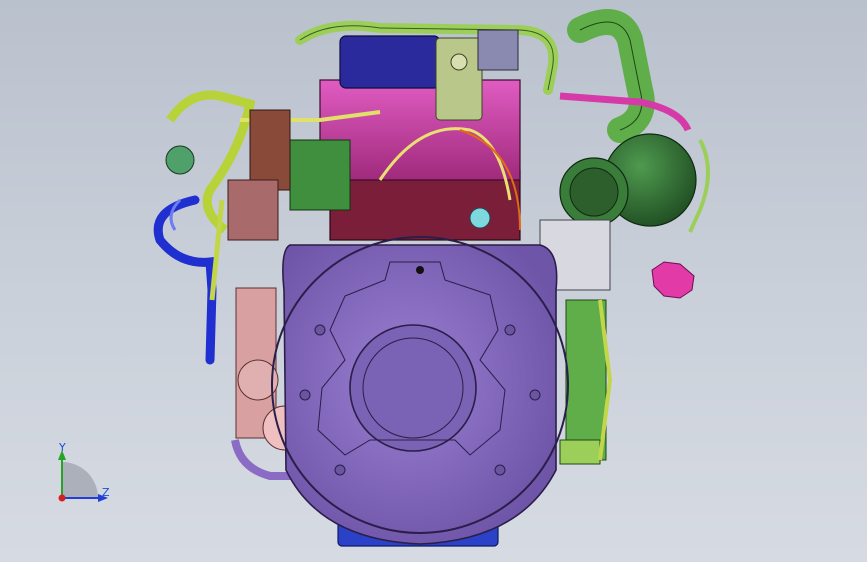  I want to click on fuel-filter, so click(270, 150).